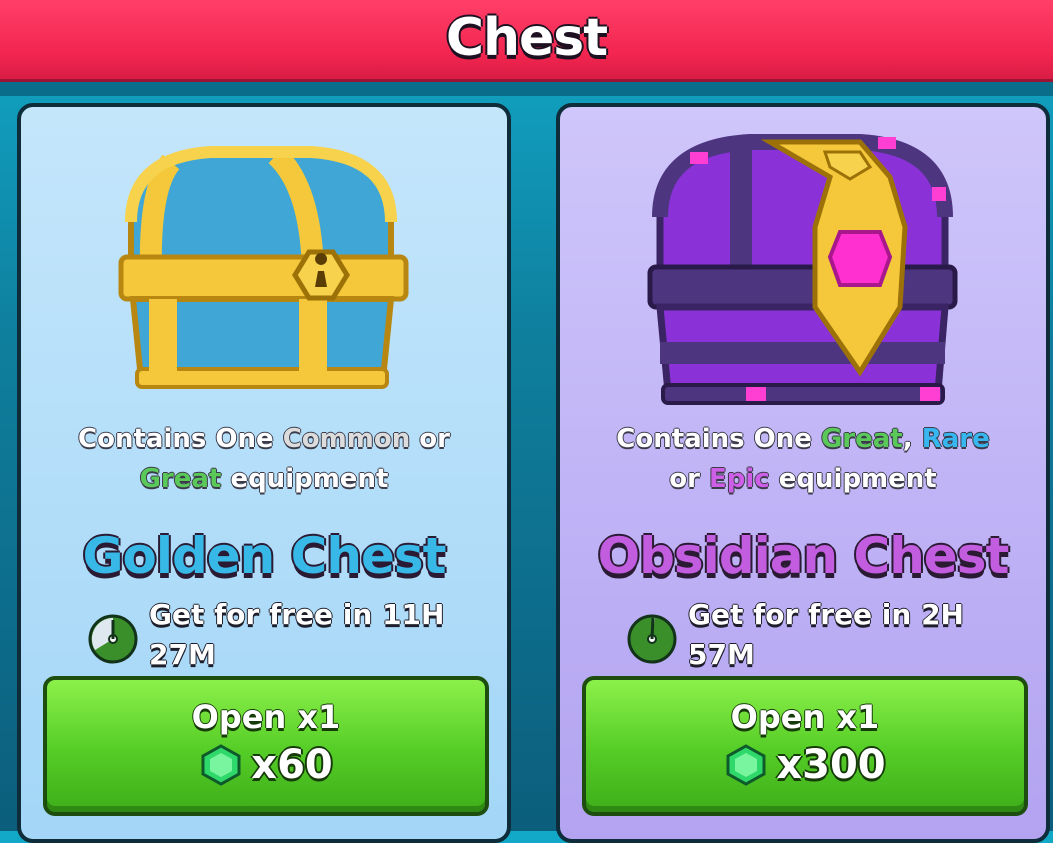  What do you see at coordinates (831, 765) in the screenshot?
I see `gem-cost-value: x300` at bounding box center [831, 765].